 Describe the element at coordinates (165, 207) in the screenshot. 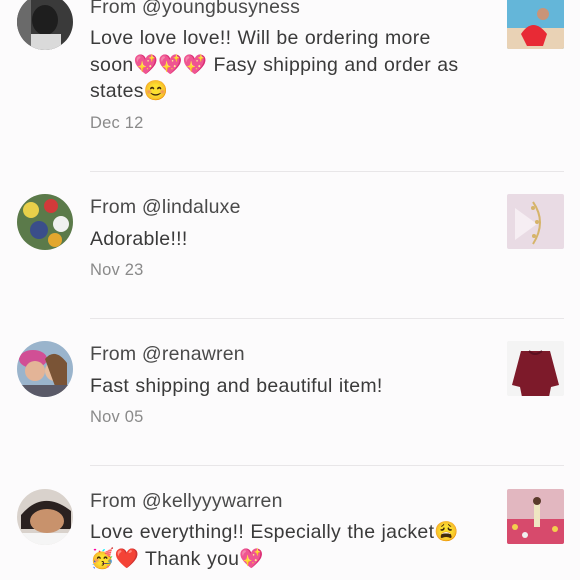

I see `review-author: From @lindaluxe` at that location.